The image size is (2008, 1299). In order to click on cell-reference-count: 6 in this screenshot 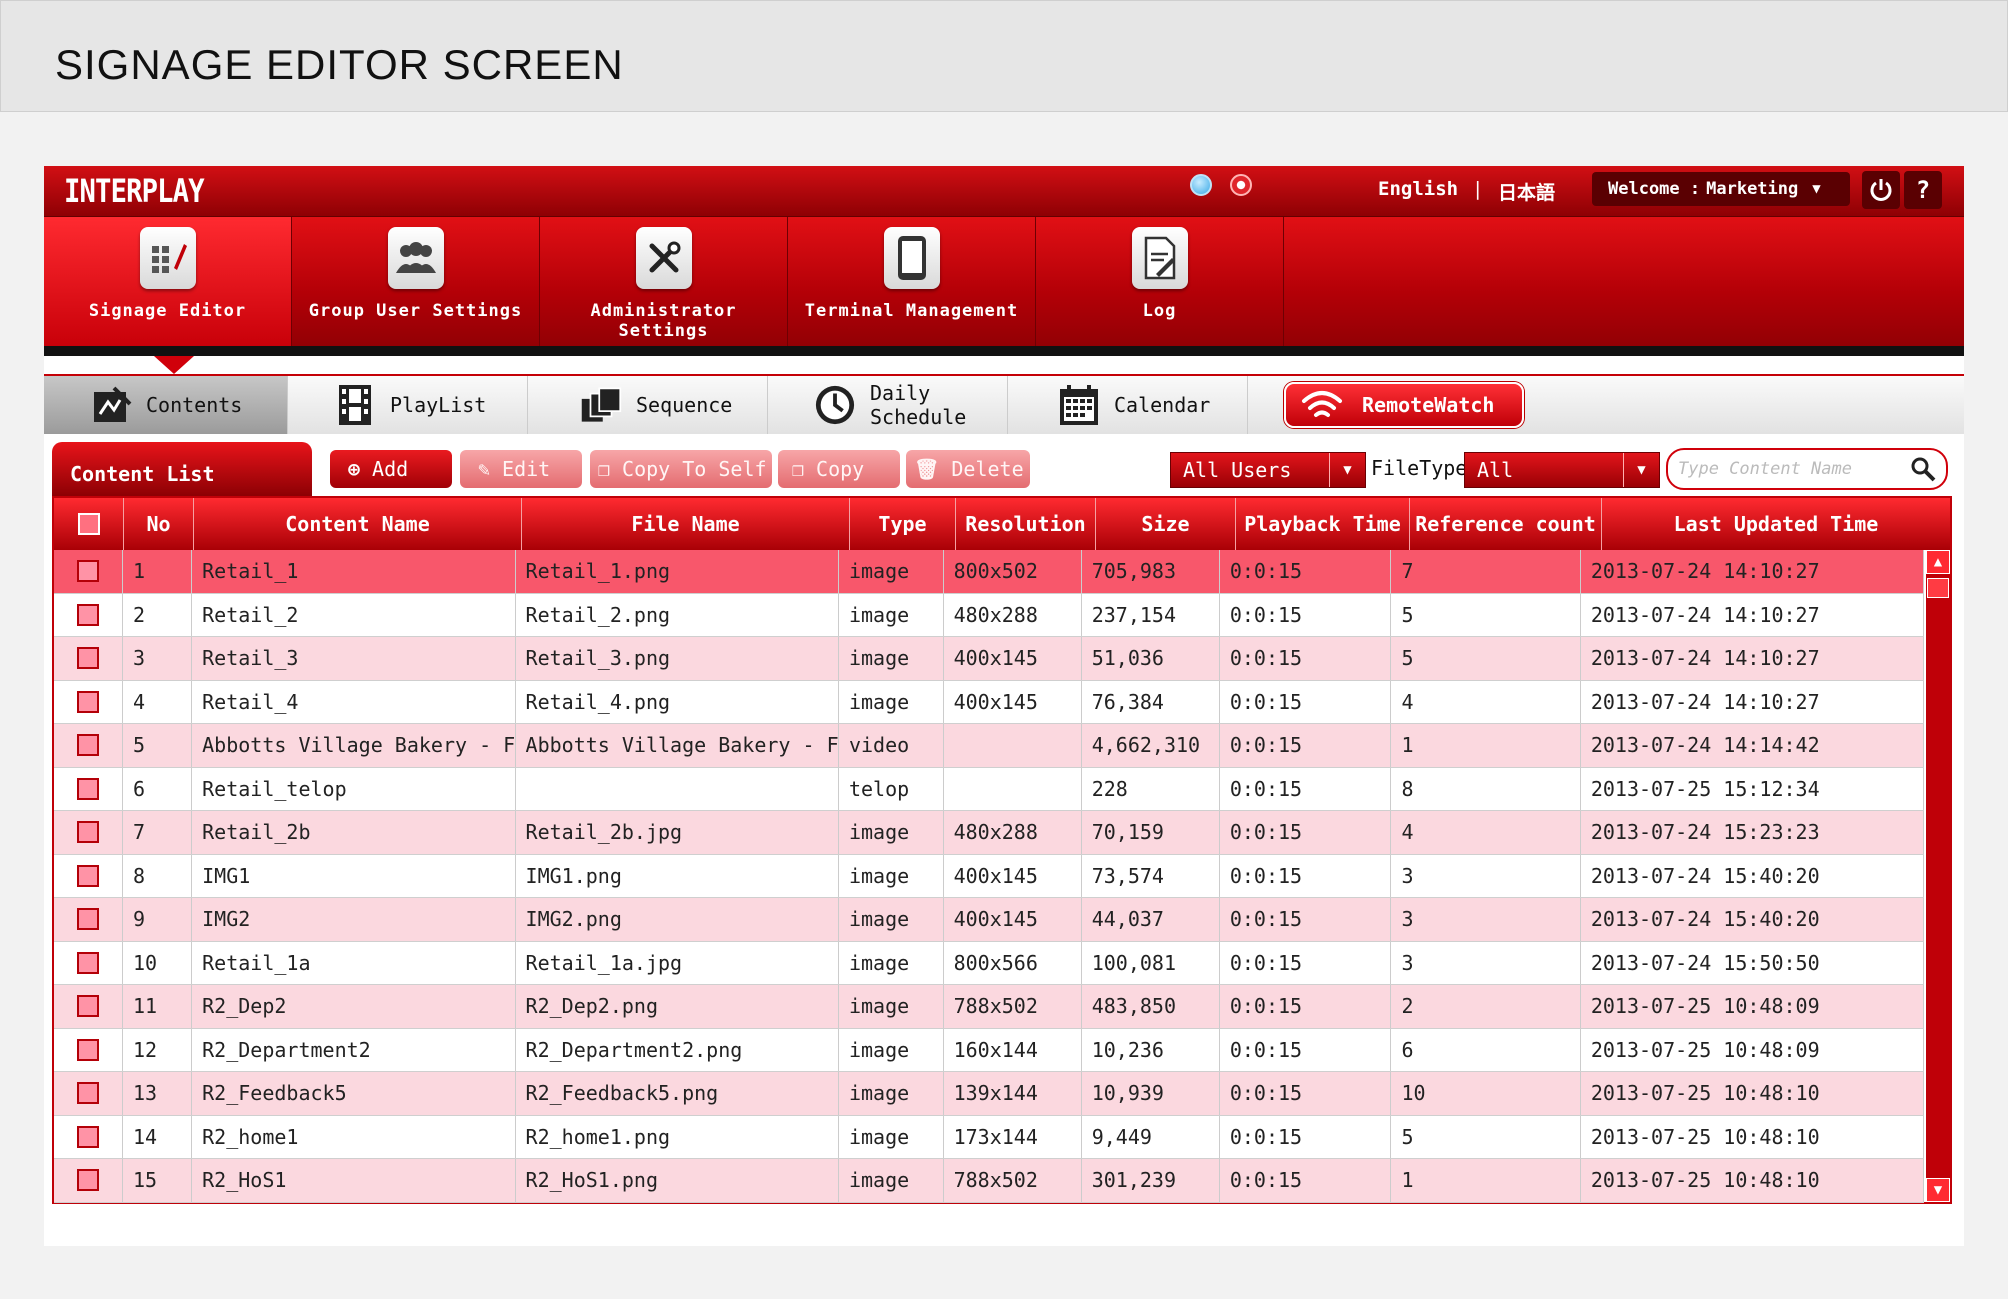, I will do `click(1486, 1049)`.